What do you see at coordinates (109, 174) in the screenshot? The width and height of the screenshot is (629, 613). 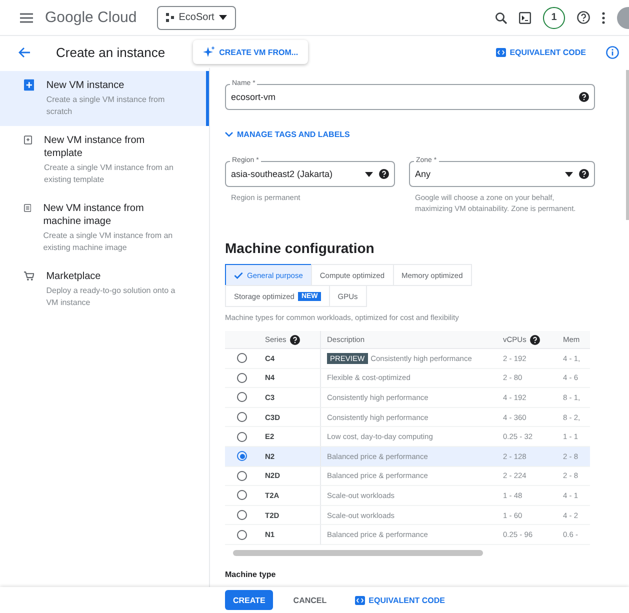 I see `item-description: Create a single VM instance from an existing template` at bounding box center [109, 174].